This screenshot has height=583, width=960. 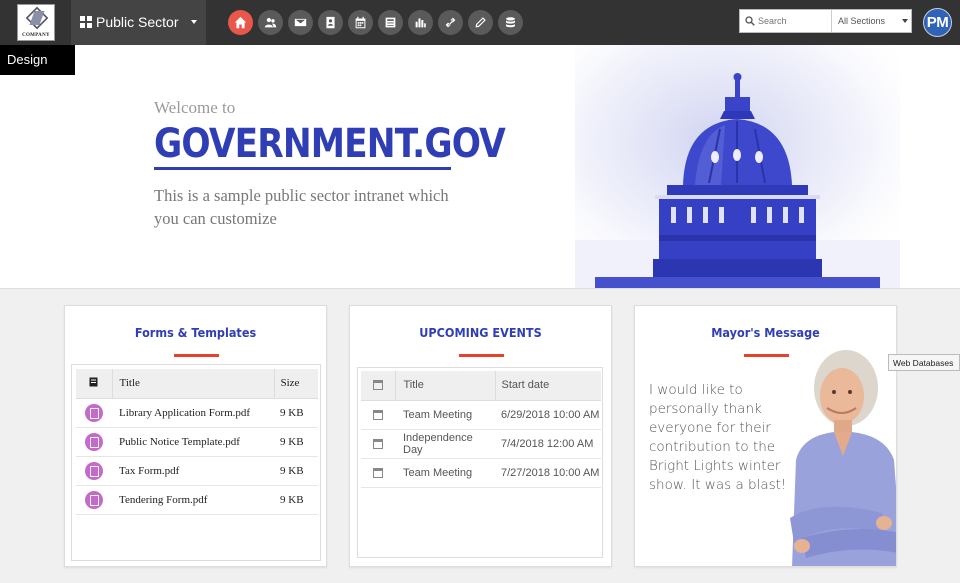 I want to click on events-table-header: Title Start date, so click(x=481, y=386).